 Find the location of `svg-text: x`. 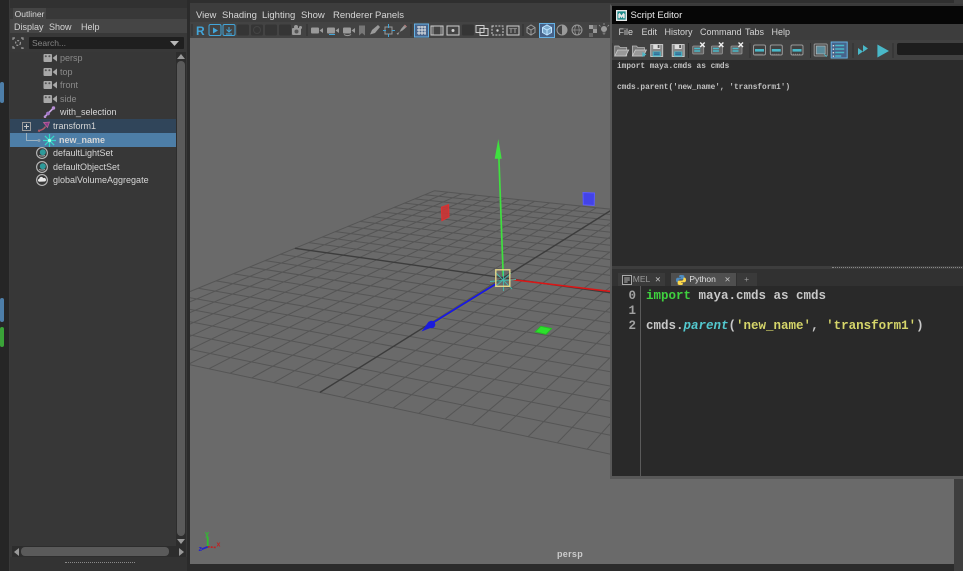

svg-text: x is located at coordinates (219, 545).